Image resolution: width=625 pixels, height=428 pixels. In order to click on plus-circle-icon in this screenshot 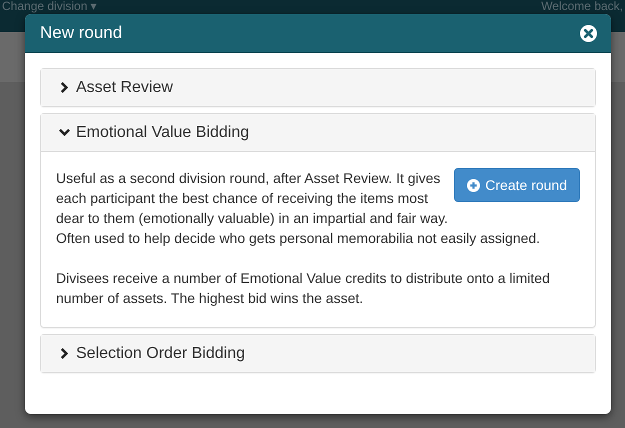, I will do `click(473, 185)`.